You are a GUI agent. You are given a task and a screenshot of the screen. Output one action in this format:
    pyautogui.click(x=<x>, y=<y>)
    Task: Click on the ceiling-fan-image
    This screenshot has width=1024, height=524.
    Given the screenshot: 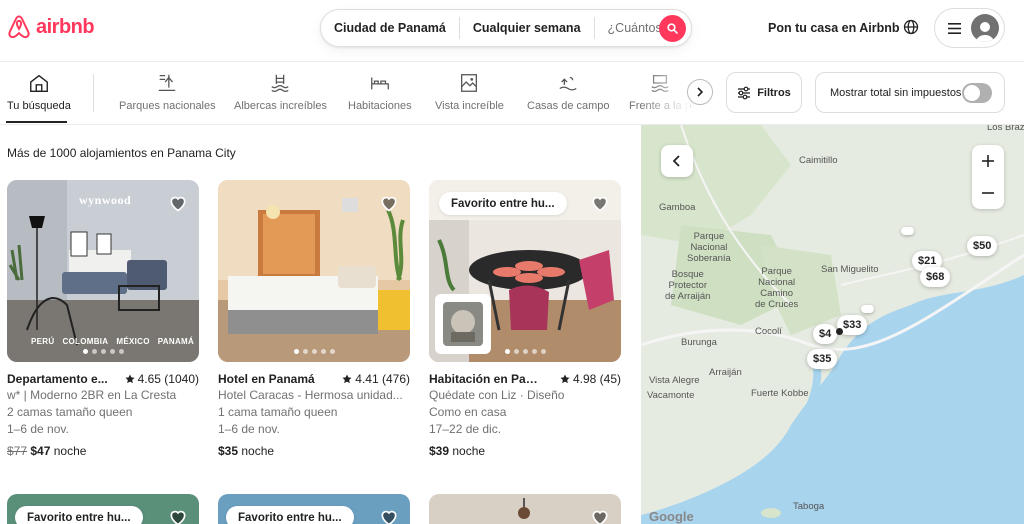 What is the action you would take?
    pyautogui.click(x=524, y=508)
    